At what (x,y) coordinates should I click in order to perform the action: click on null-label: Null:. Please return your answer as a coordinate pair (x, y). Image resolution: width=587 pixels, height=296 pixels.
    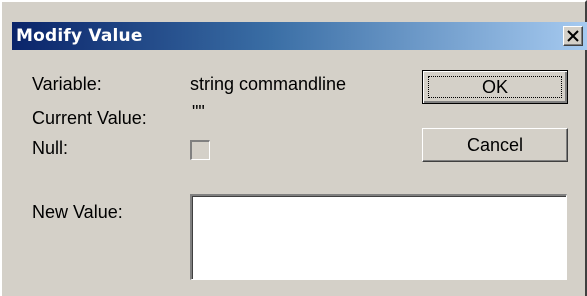
    Looking at the image, I should click on (50, 148).